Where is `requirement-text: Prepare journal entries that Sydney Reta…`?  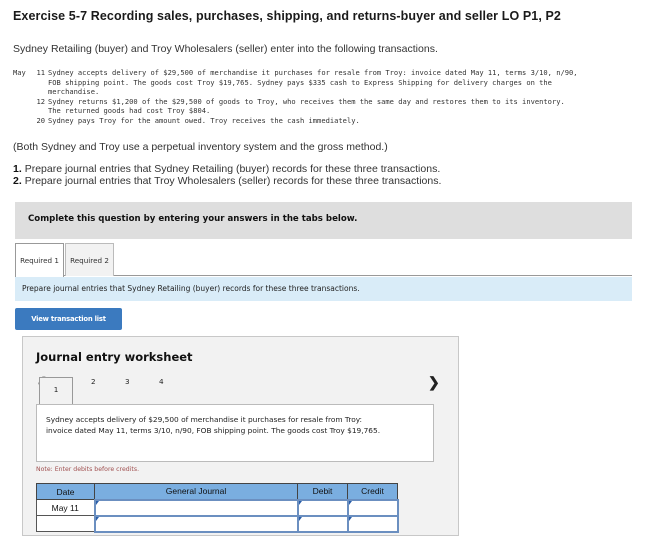
requirement-text: Prepare journal entries that Sydney Reta… is located at coordinates (232, 169).